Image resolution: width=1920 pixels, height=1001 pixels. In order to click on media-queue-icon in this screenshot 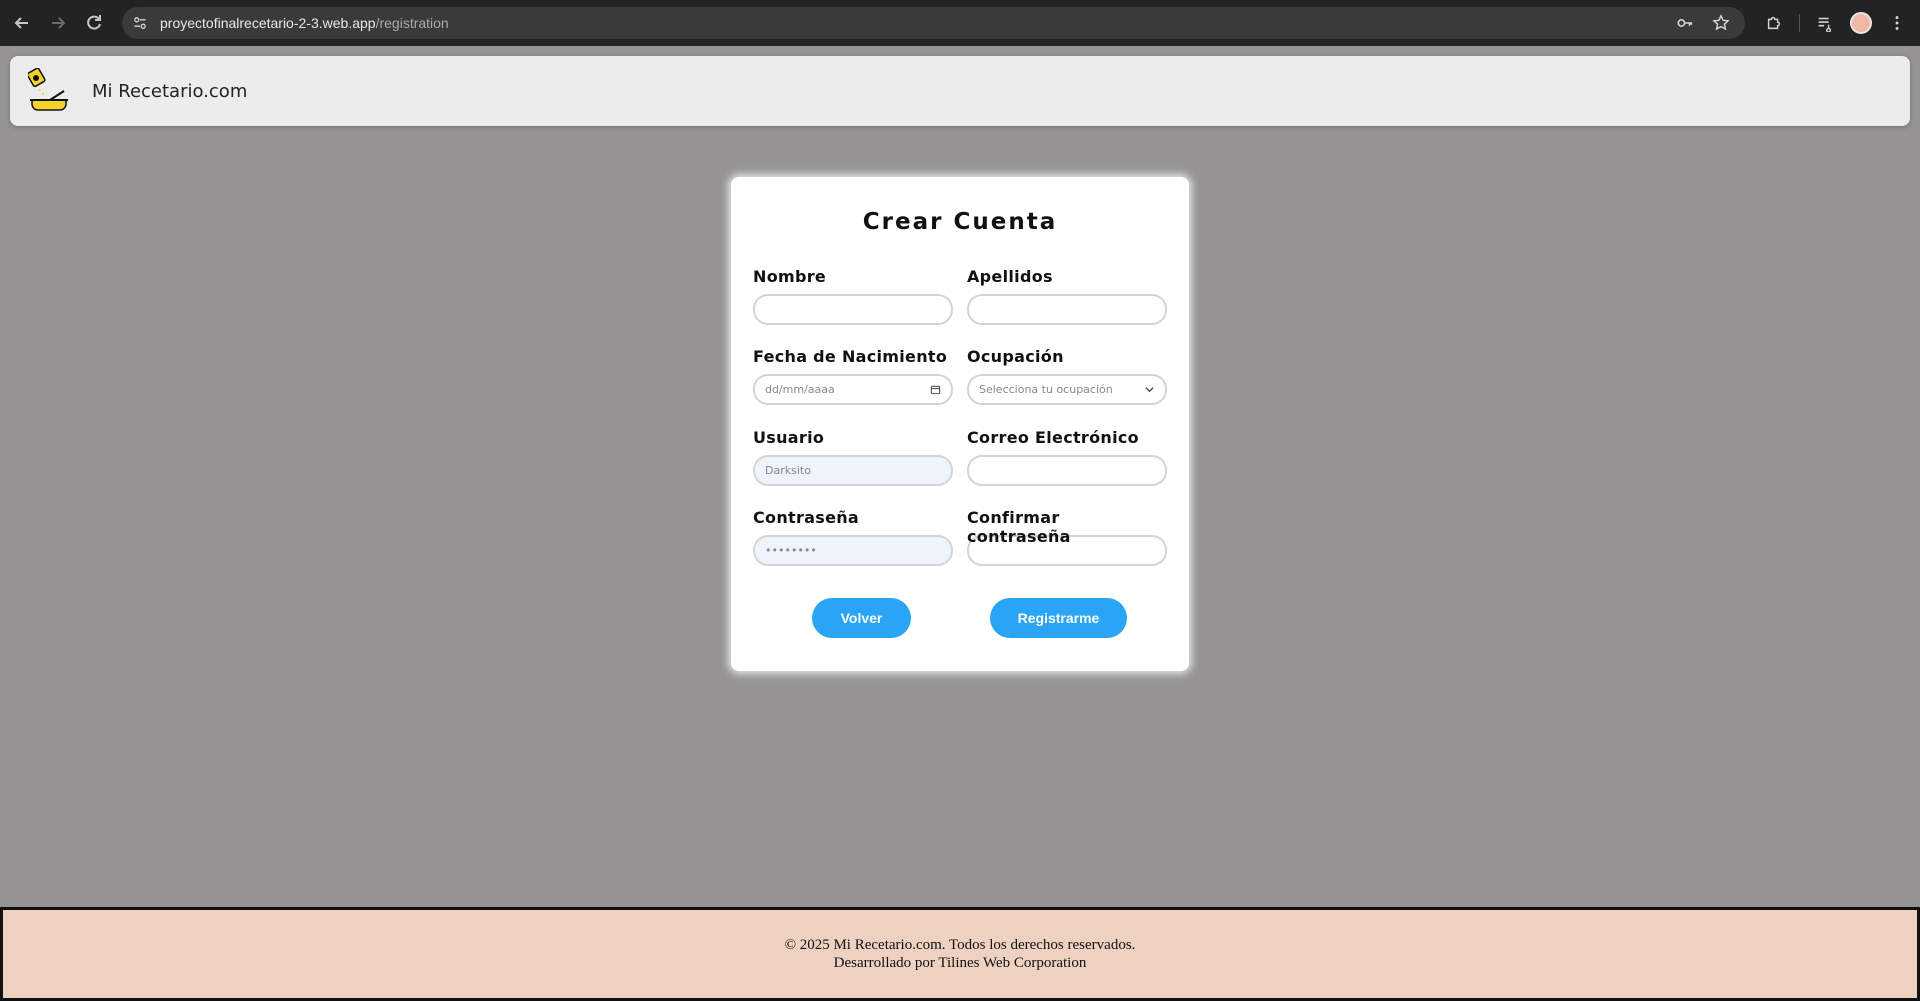, I will do `click(1825, 23)`.